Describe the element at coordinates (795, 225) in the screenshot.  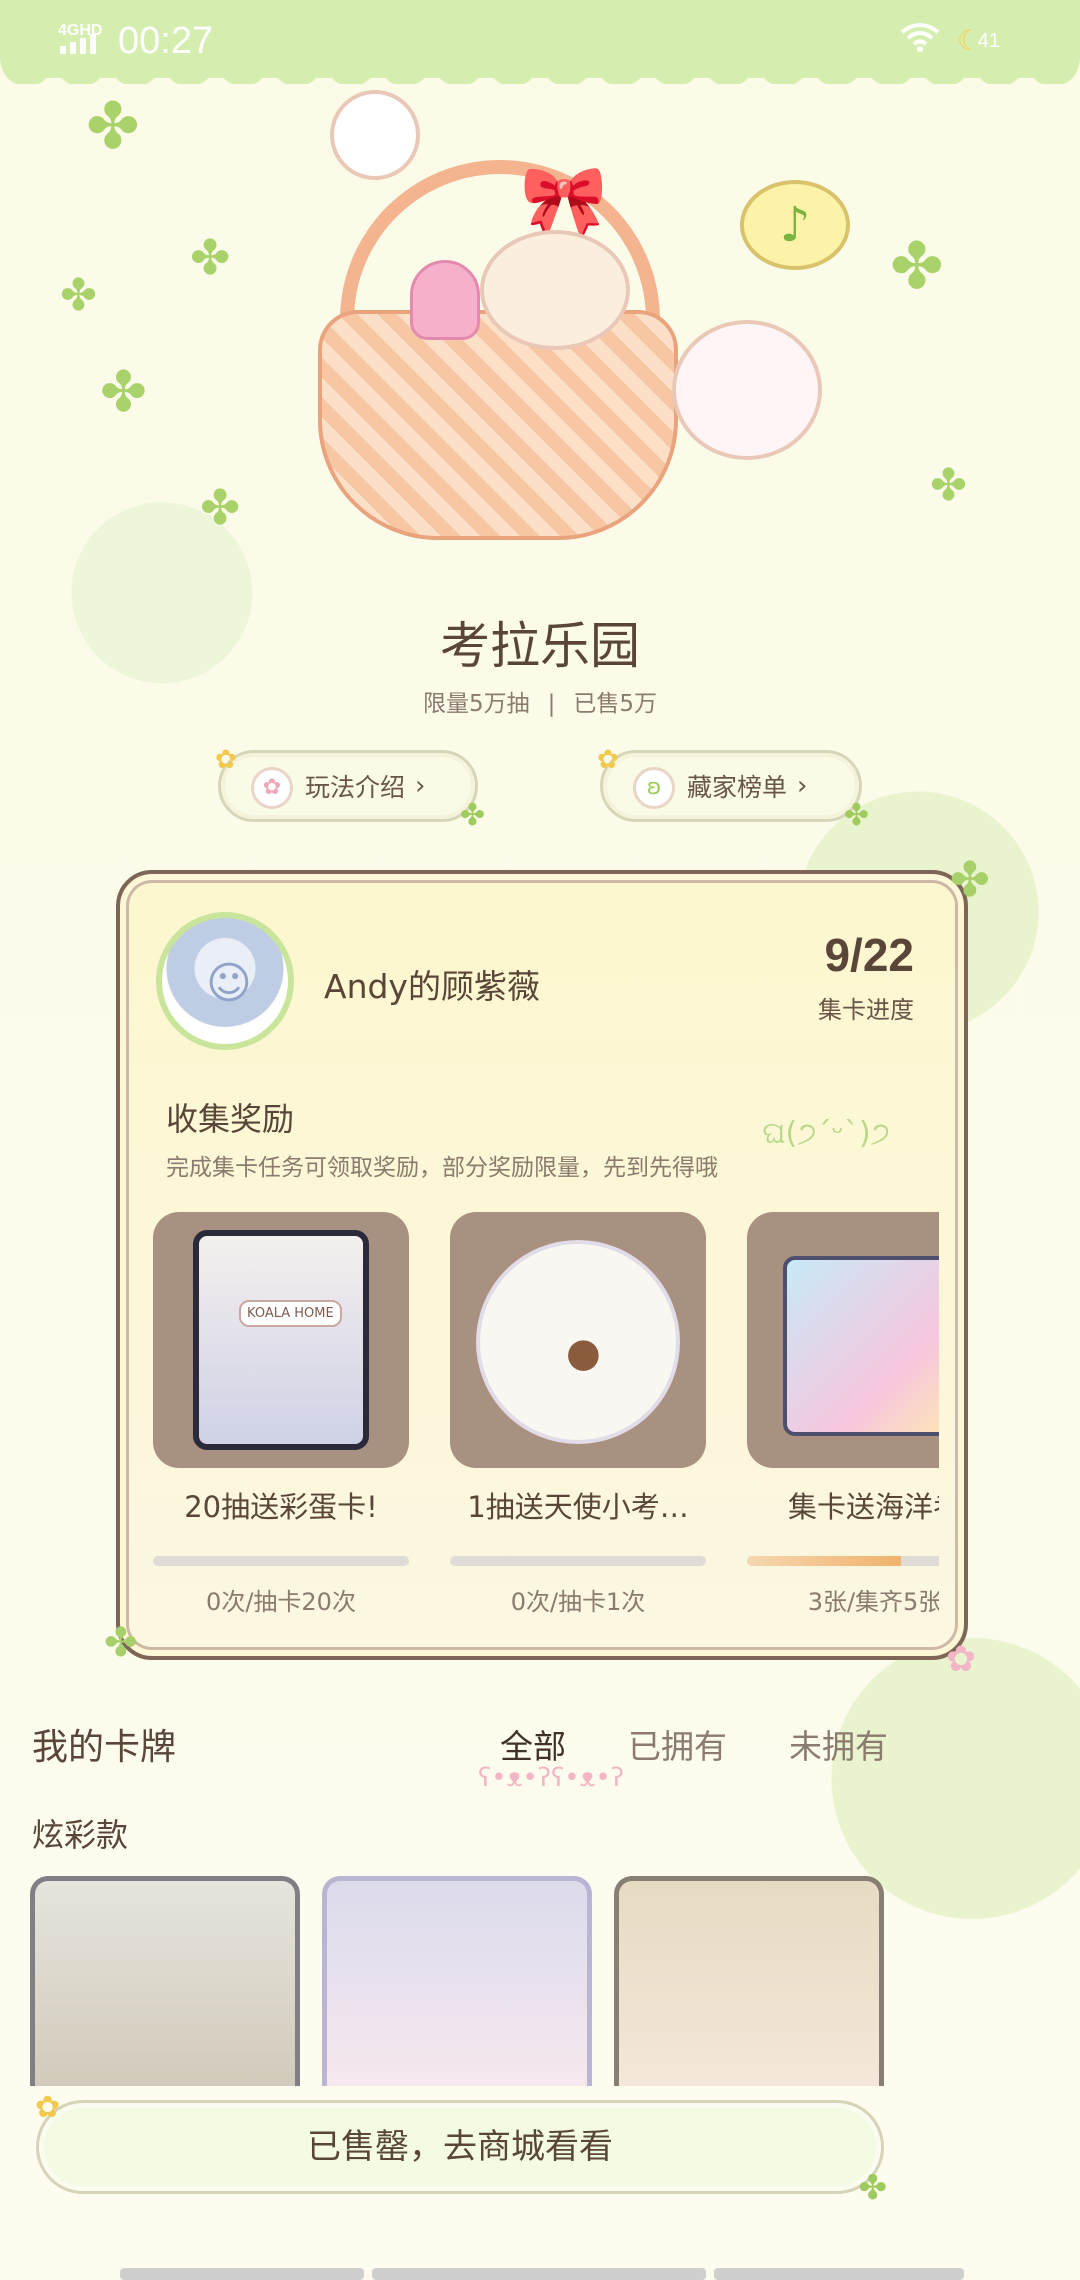
I see `music-note-icon: ♪` at that location.